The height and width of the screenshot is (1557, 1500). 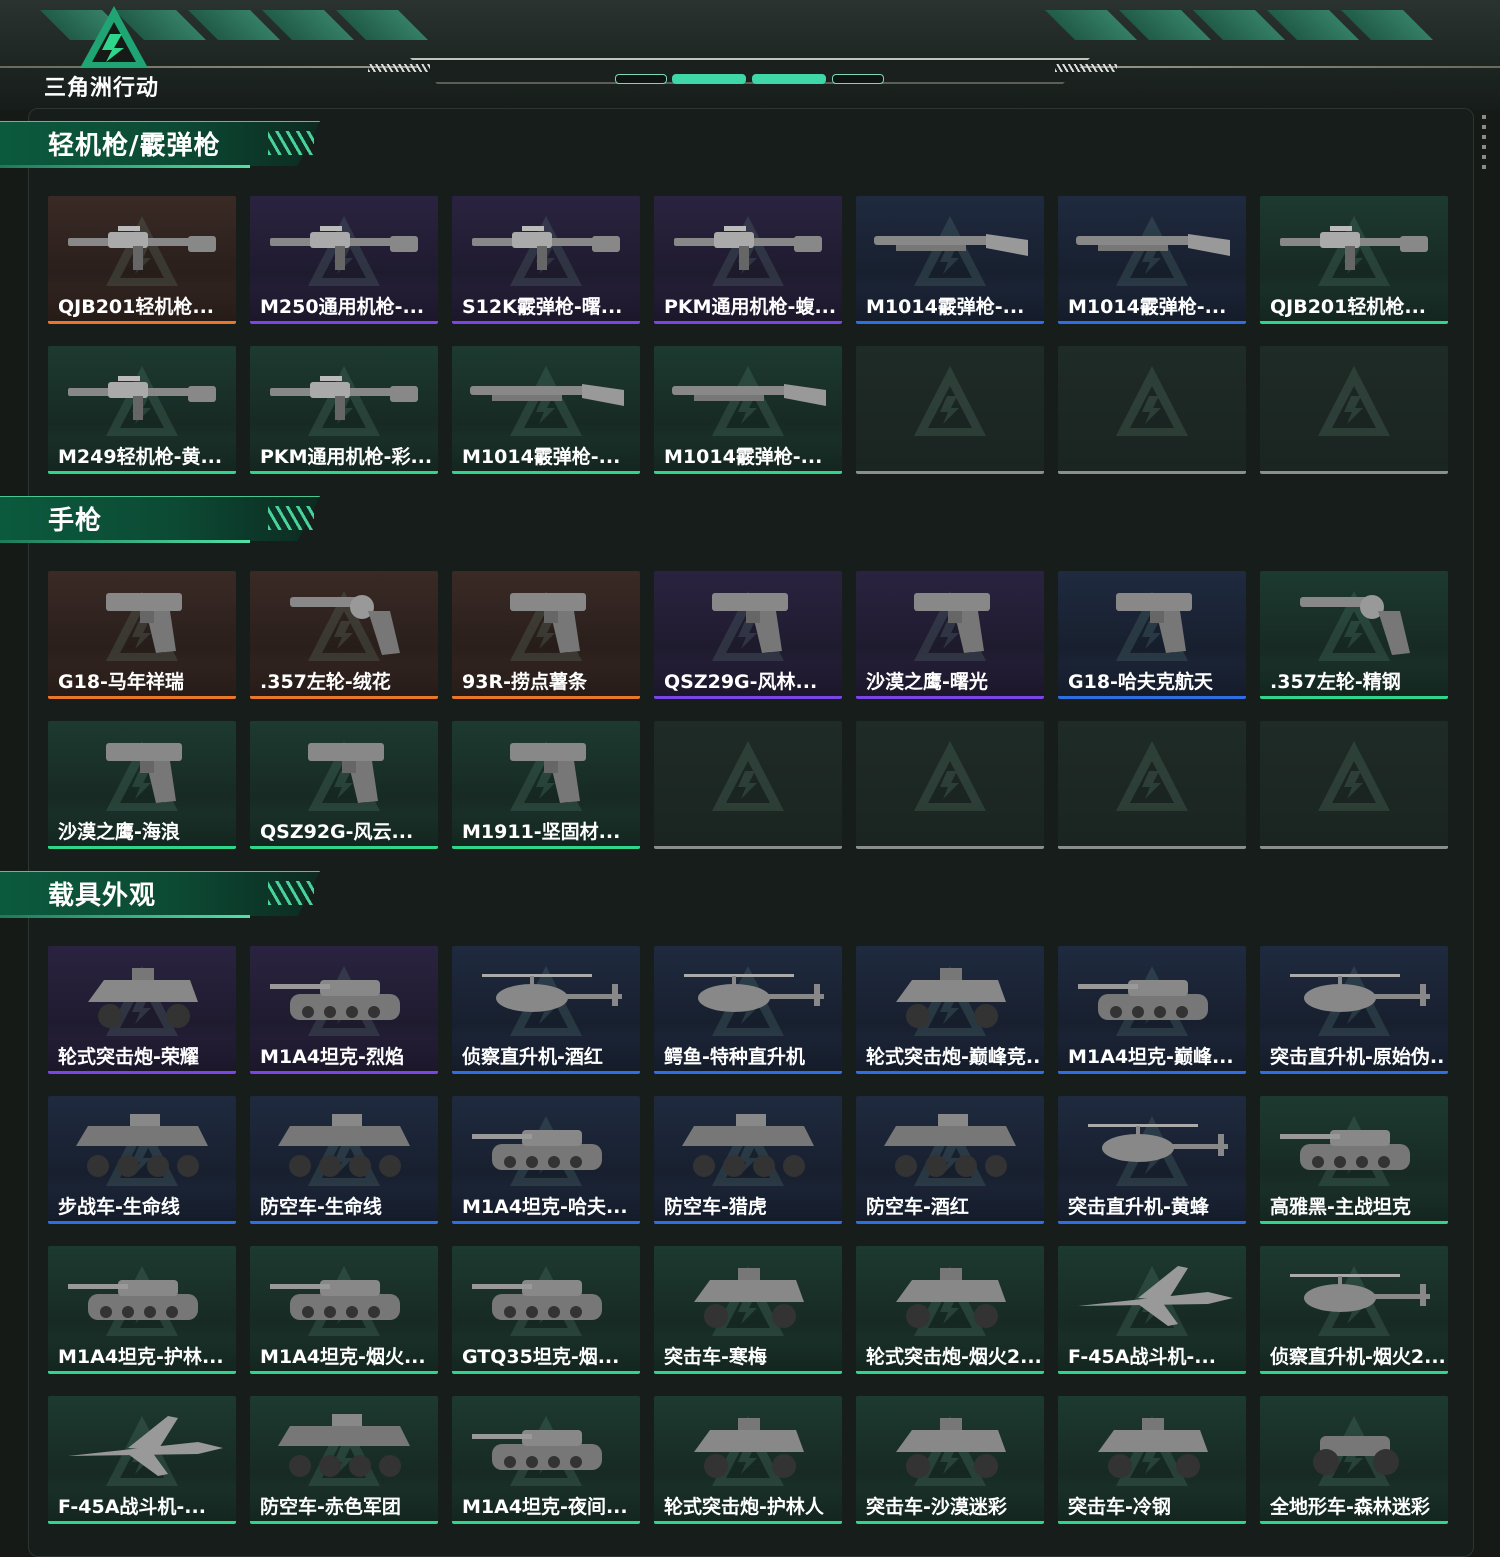 I want to click on tank-icon, so click(x=1143, y=1000).